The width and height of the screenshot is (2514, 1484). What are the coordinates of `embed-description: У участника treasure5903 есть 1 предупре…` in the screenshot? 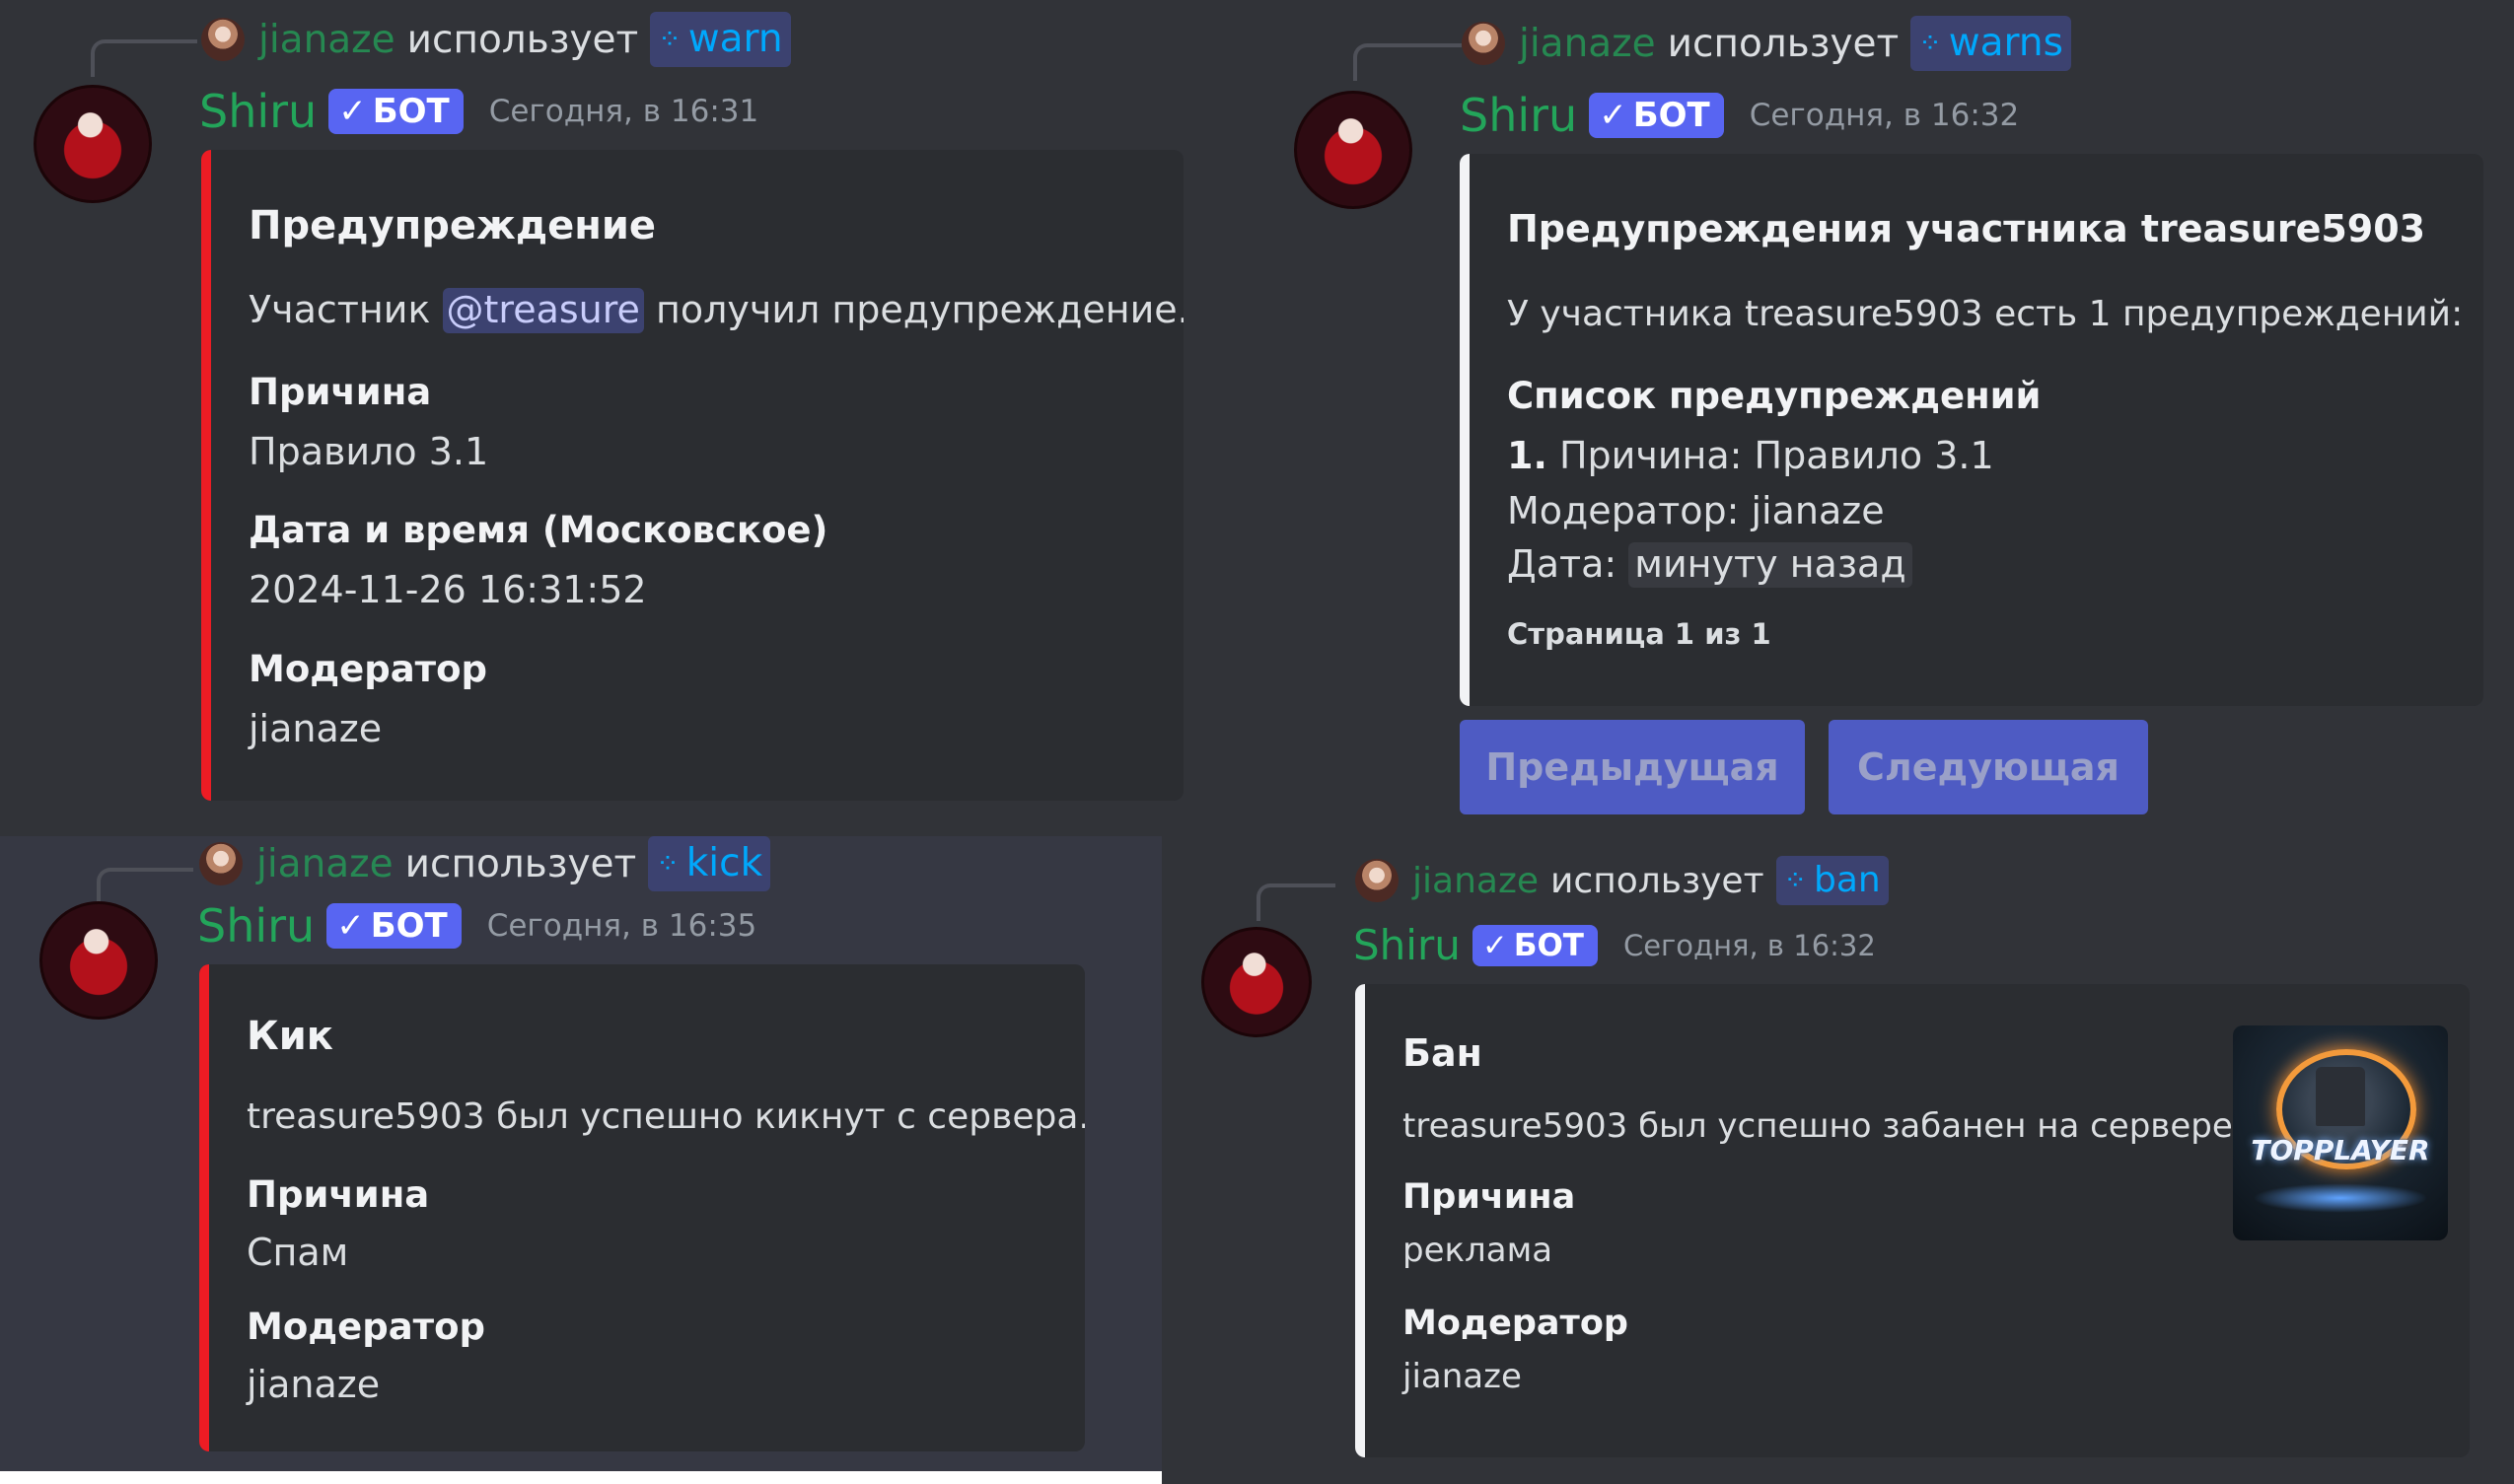 It's located at (1985, 314).